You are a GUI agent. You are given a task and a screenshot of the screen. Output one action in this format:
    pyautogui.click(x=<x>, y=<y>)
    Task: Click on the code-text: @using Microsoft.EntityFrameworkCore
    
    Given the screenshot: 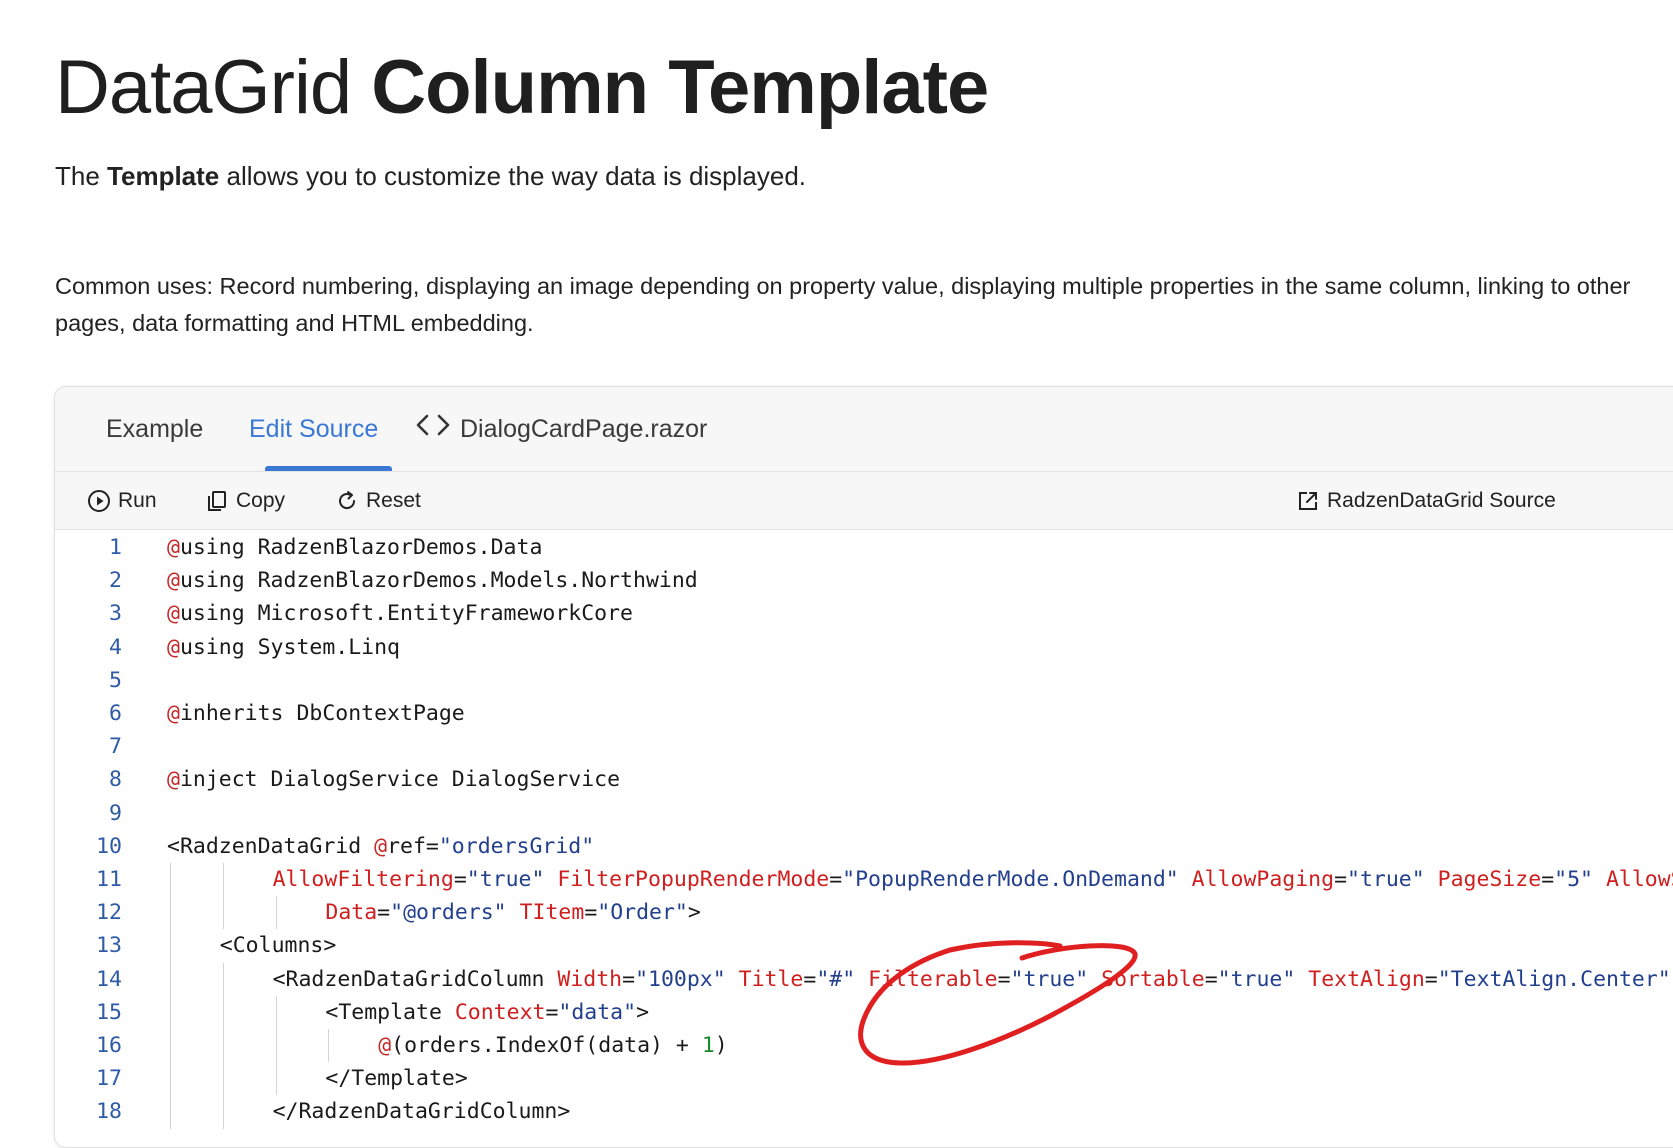 What is the action you would take?
    pyautogui.click(x=400, y=613)
    